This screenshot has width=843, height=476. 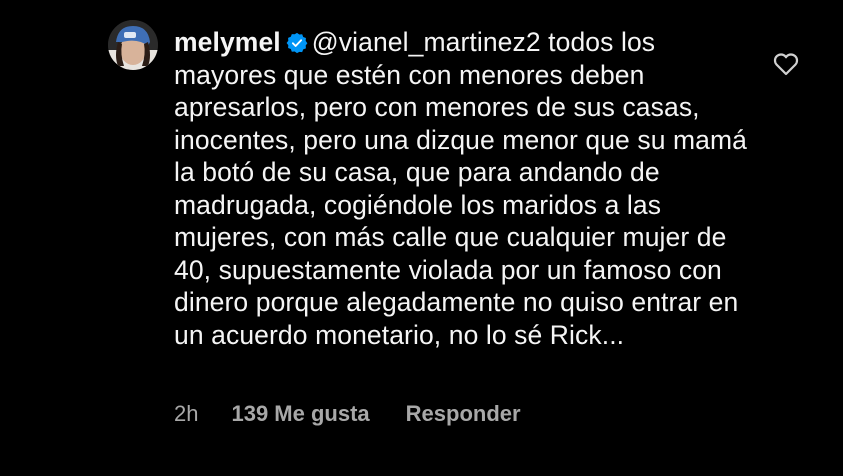 I want to click on username: melymel, so click(x=227, y=42).